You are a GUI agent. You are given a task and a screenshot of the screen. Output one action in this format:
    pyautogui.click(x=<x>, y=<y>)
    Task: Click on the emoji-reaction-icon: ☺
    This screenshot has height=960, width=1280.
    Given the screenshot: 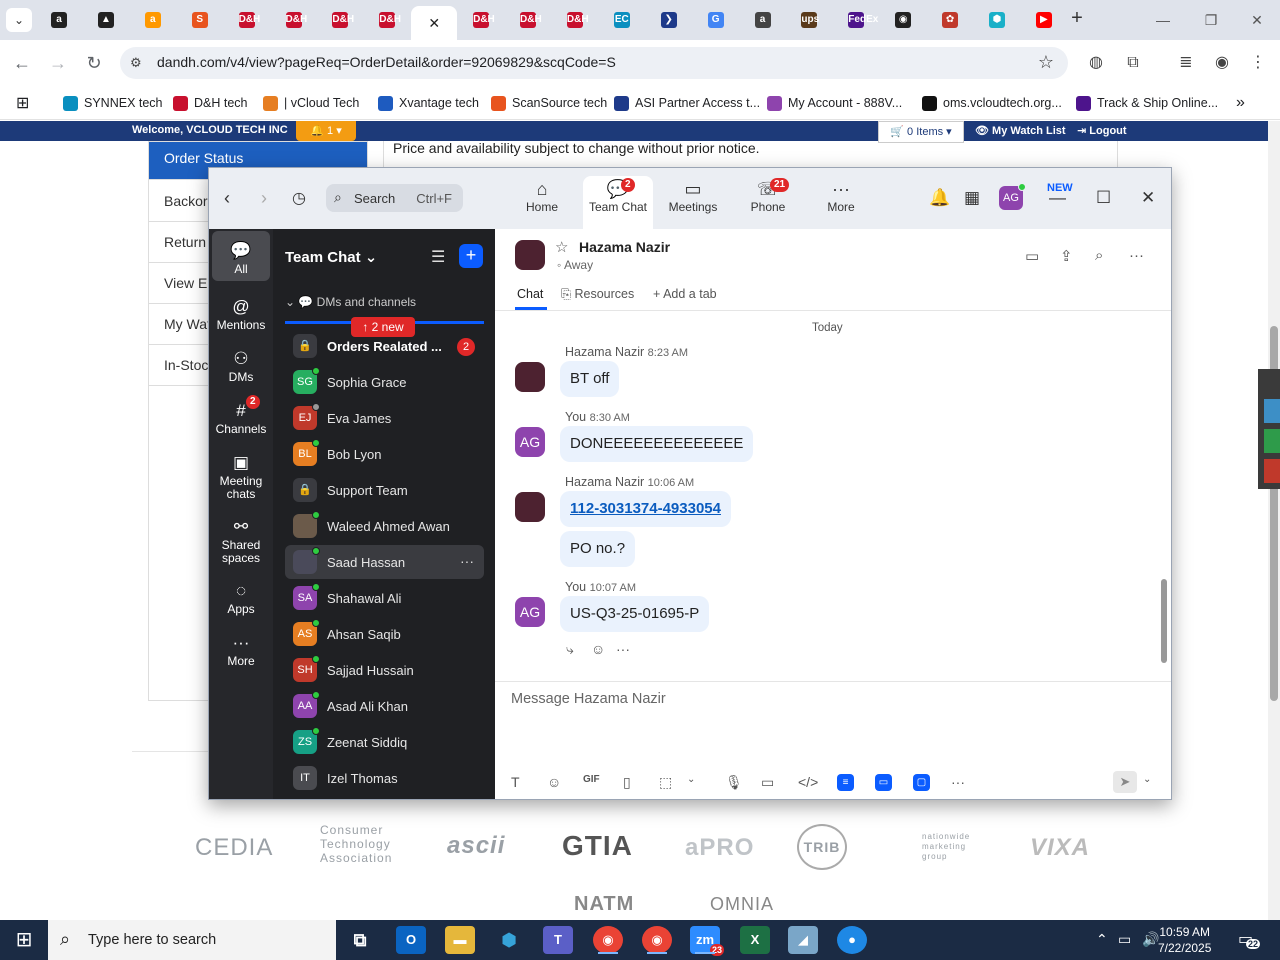 What is the action you would take?
    pyautogui.click(x=598, y=649)
    